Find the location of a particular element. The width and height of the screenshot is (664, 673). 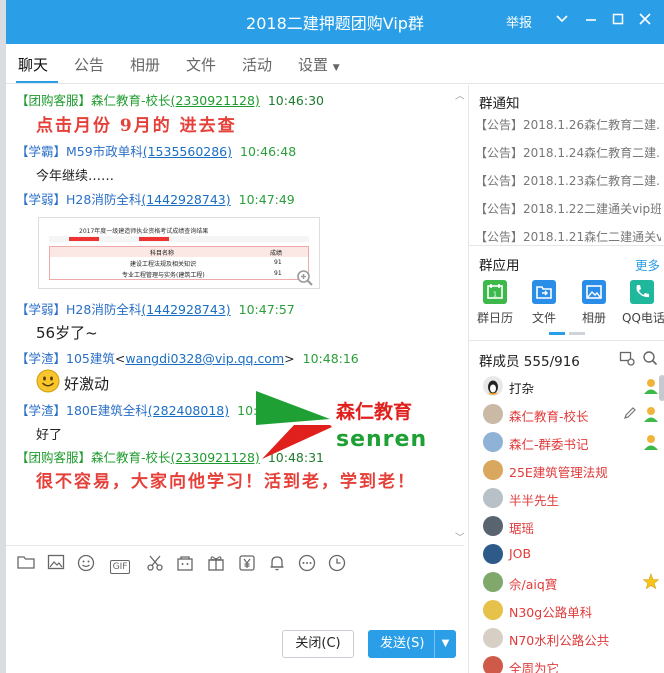

member-item: 半半先生 is located at coordinates (573, 499).